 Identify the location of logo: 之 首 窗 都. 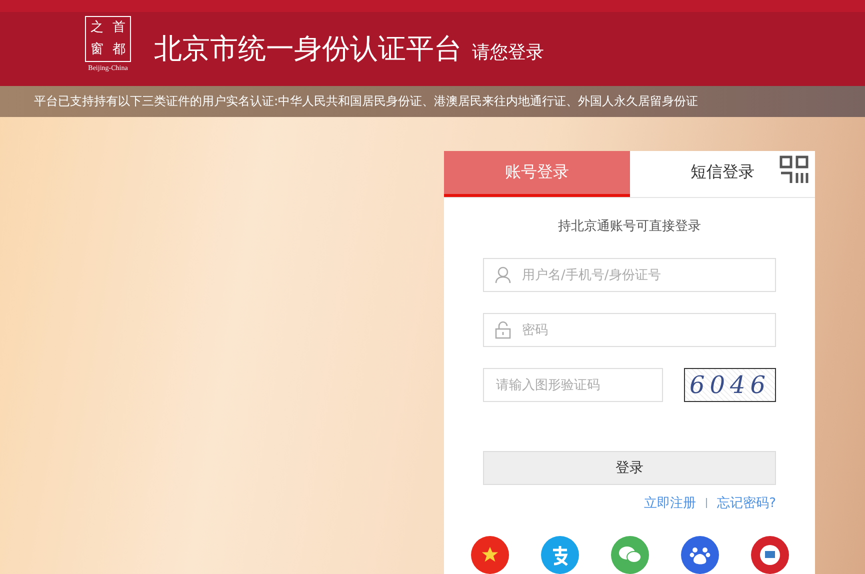
(108, 39).